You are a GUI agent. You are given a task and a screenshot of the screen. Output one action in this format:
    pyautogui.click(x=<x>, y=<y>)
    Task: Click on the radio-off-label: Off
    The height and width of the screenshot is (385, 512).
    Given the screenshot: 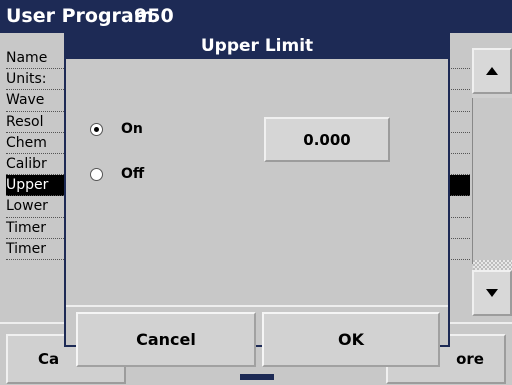 What is the action you would take?
    pyautogui.click(x=133, y=174)
    